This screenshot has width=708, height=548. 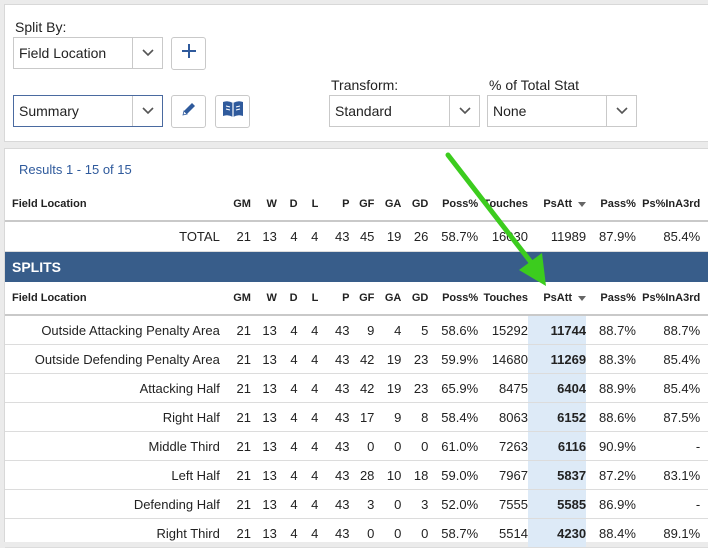 I want to click on edit-report-button, so click(x=188, y=111).